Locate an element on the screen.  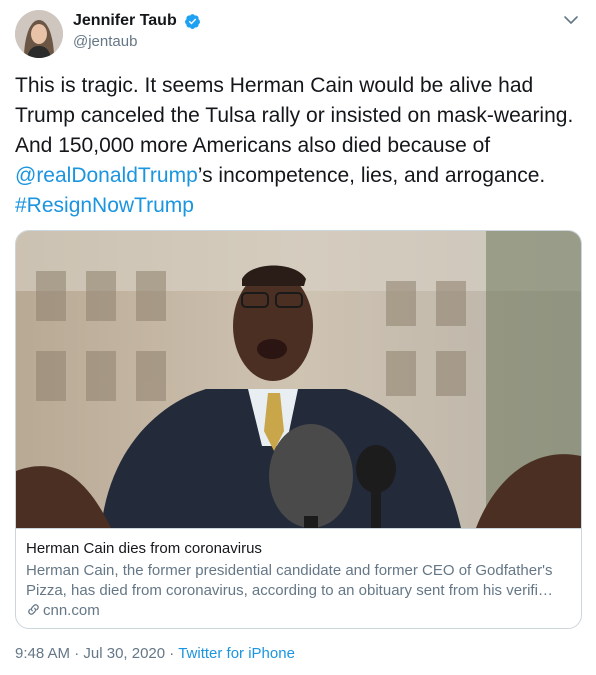
tweet-time: 9:48 AM is located at coordinates (42, 653).